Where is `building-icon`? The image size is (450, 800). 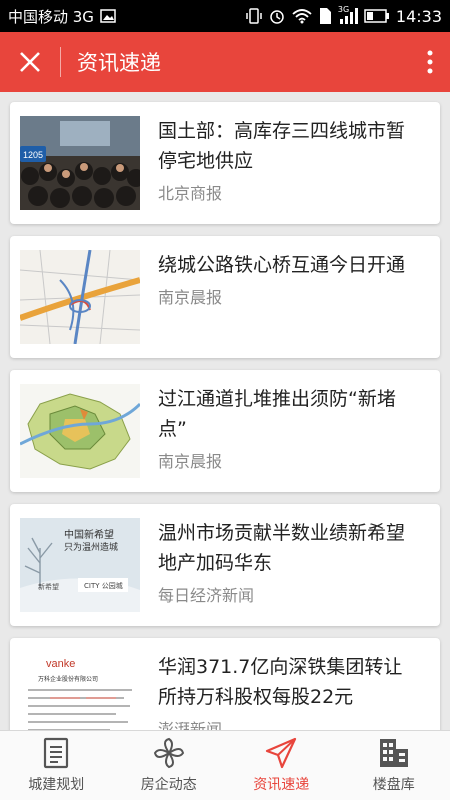 building-icon is located at coordinates (393, 753).